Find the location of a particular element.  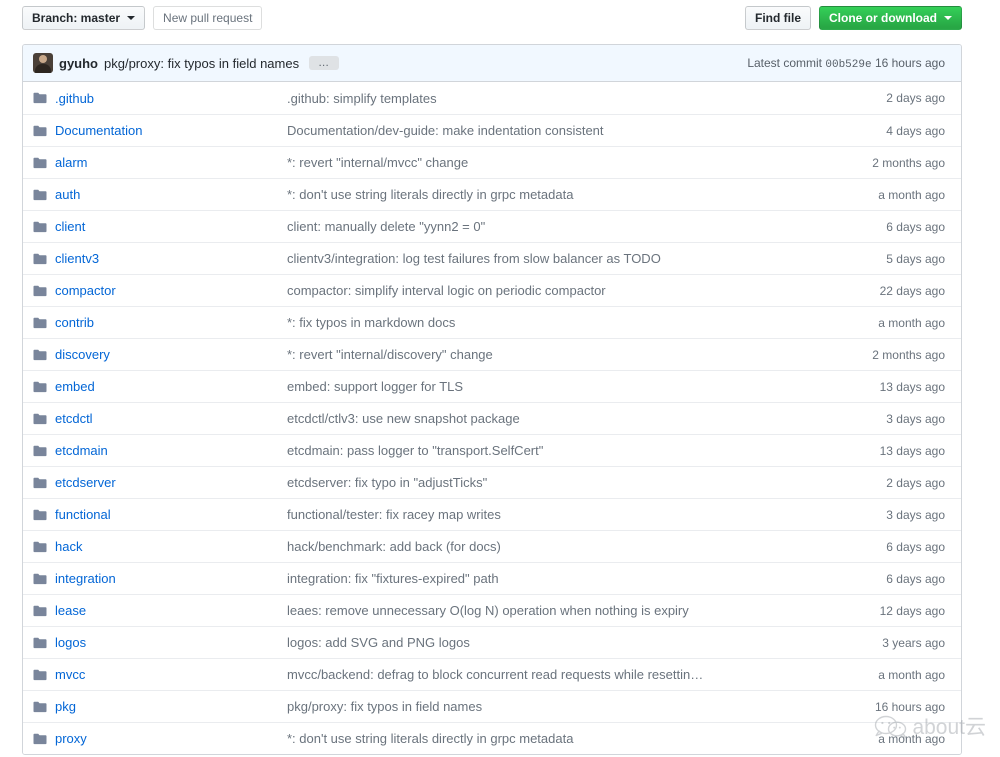

commit-message-cell: integration: fix "fixtures-expired" path is located at coordinates (556, 578).